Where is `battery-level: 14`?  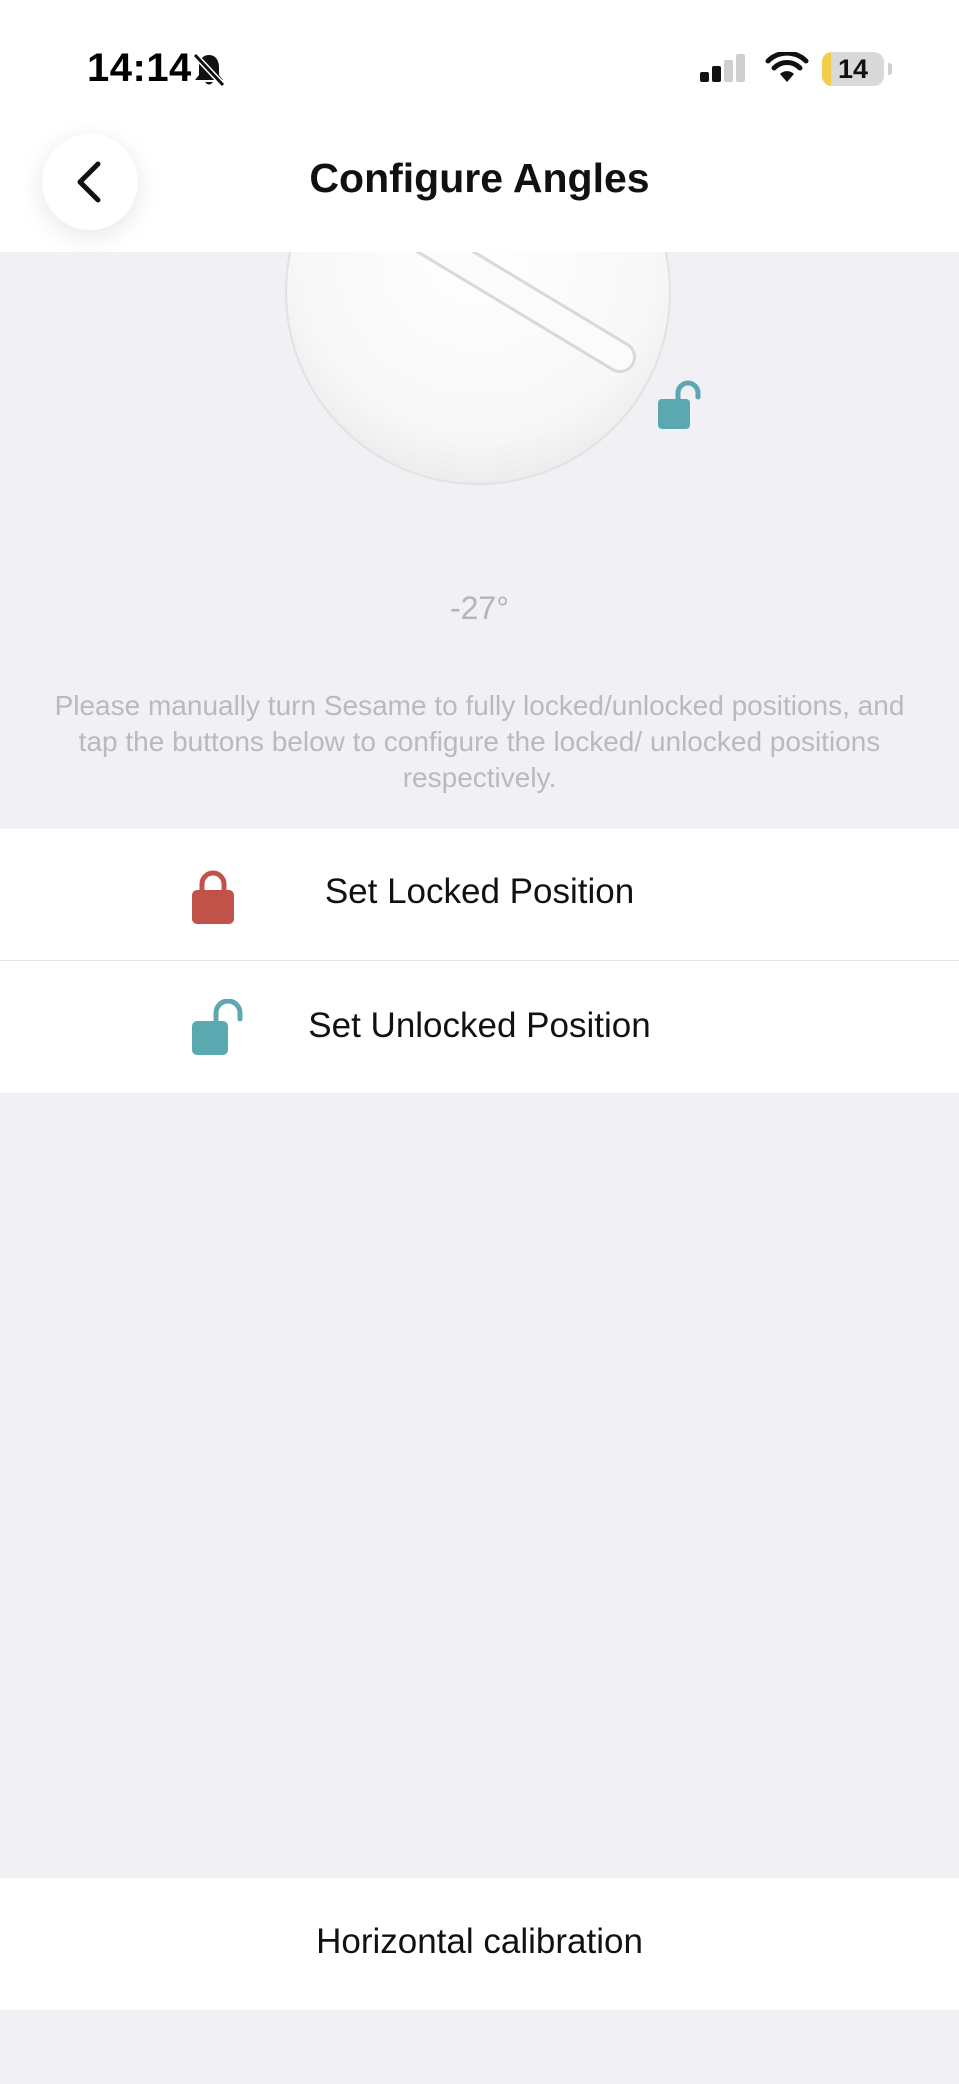
battery-level: 14 is located at coordinates (853, 69).